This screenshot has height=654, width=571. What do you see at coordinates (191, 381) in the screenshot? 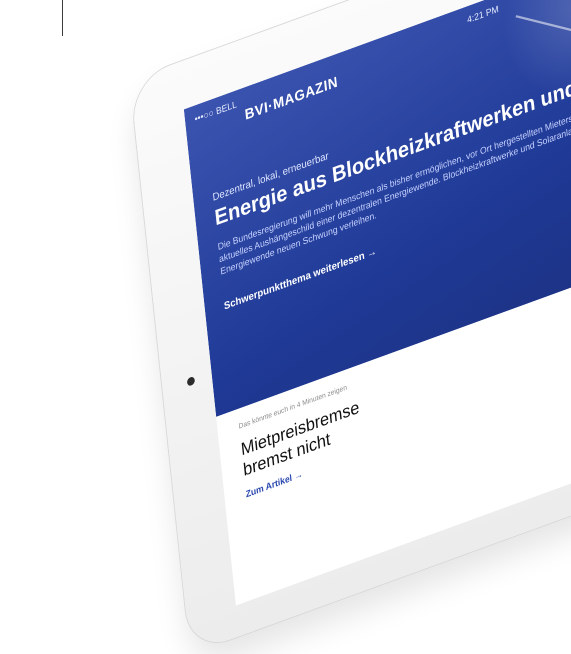
I see `camera-dot` at bounding box center [191, 381].